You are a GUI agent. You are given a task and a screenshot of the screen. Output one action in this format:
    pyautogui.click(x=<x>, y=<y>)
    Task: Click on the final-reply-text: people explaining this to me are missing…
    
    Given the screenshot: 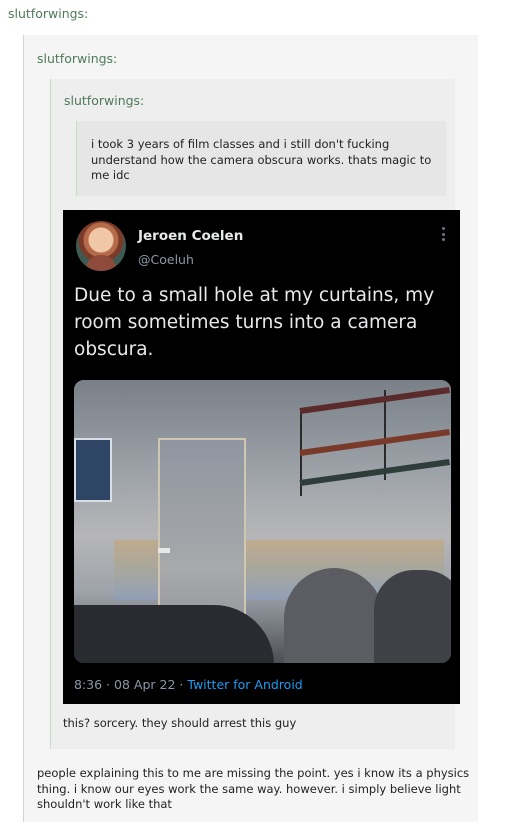 What is the action you would take?
    pyautogui.click(x=253, y=788)
    